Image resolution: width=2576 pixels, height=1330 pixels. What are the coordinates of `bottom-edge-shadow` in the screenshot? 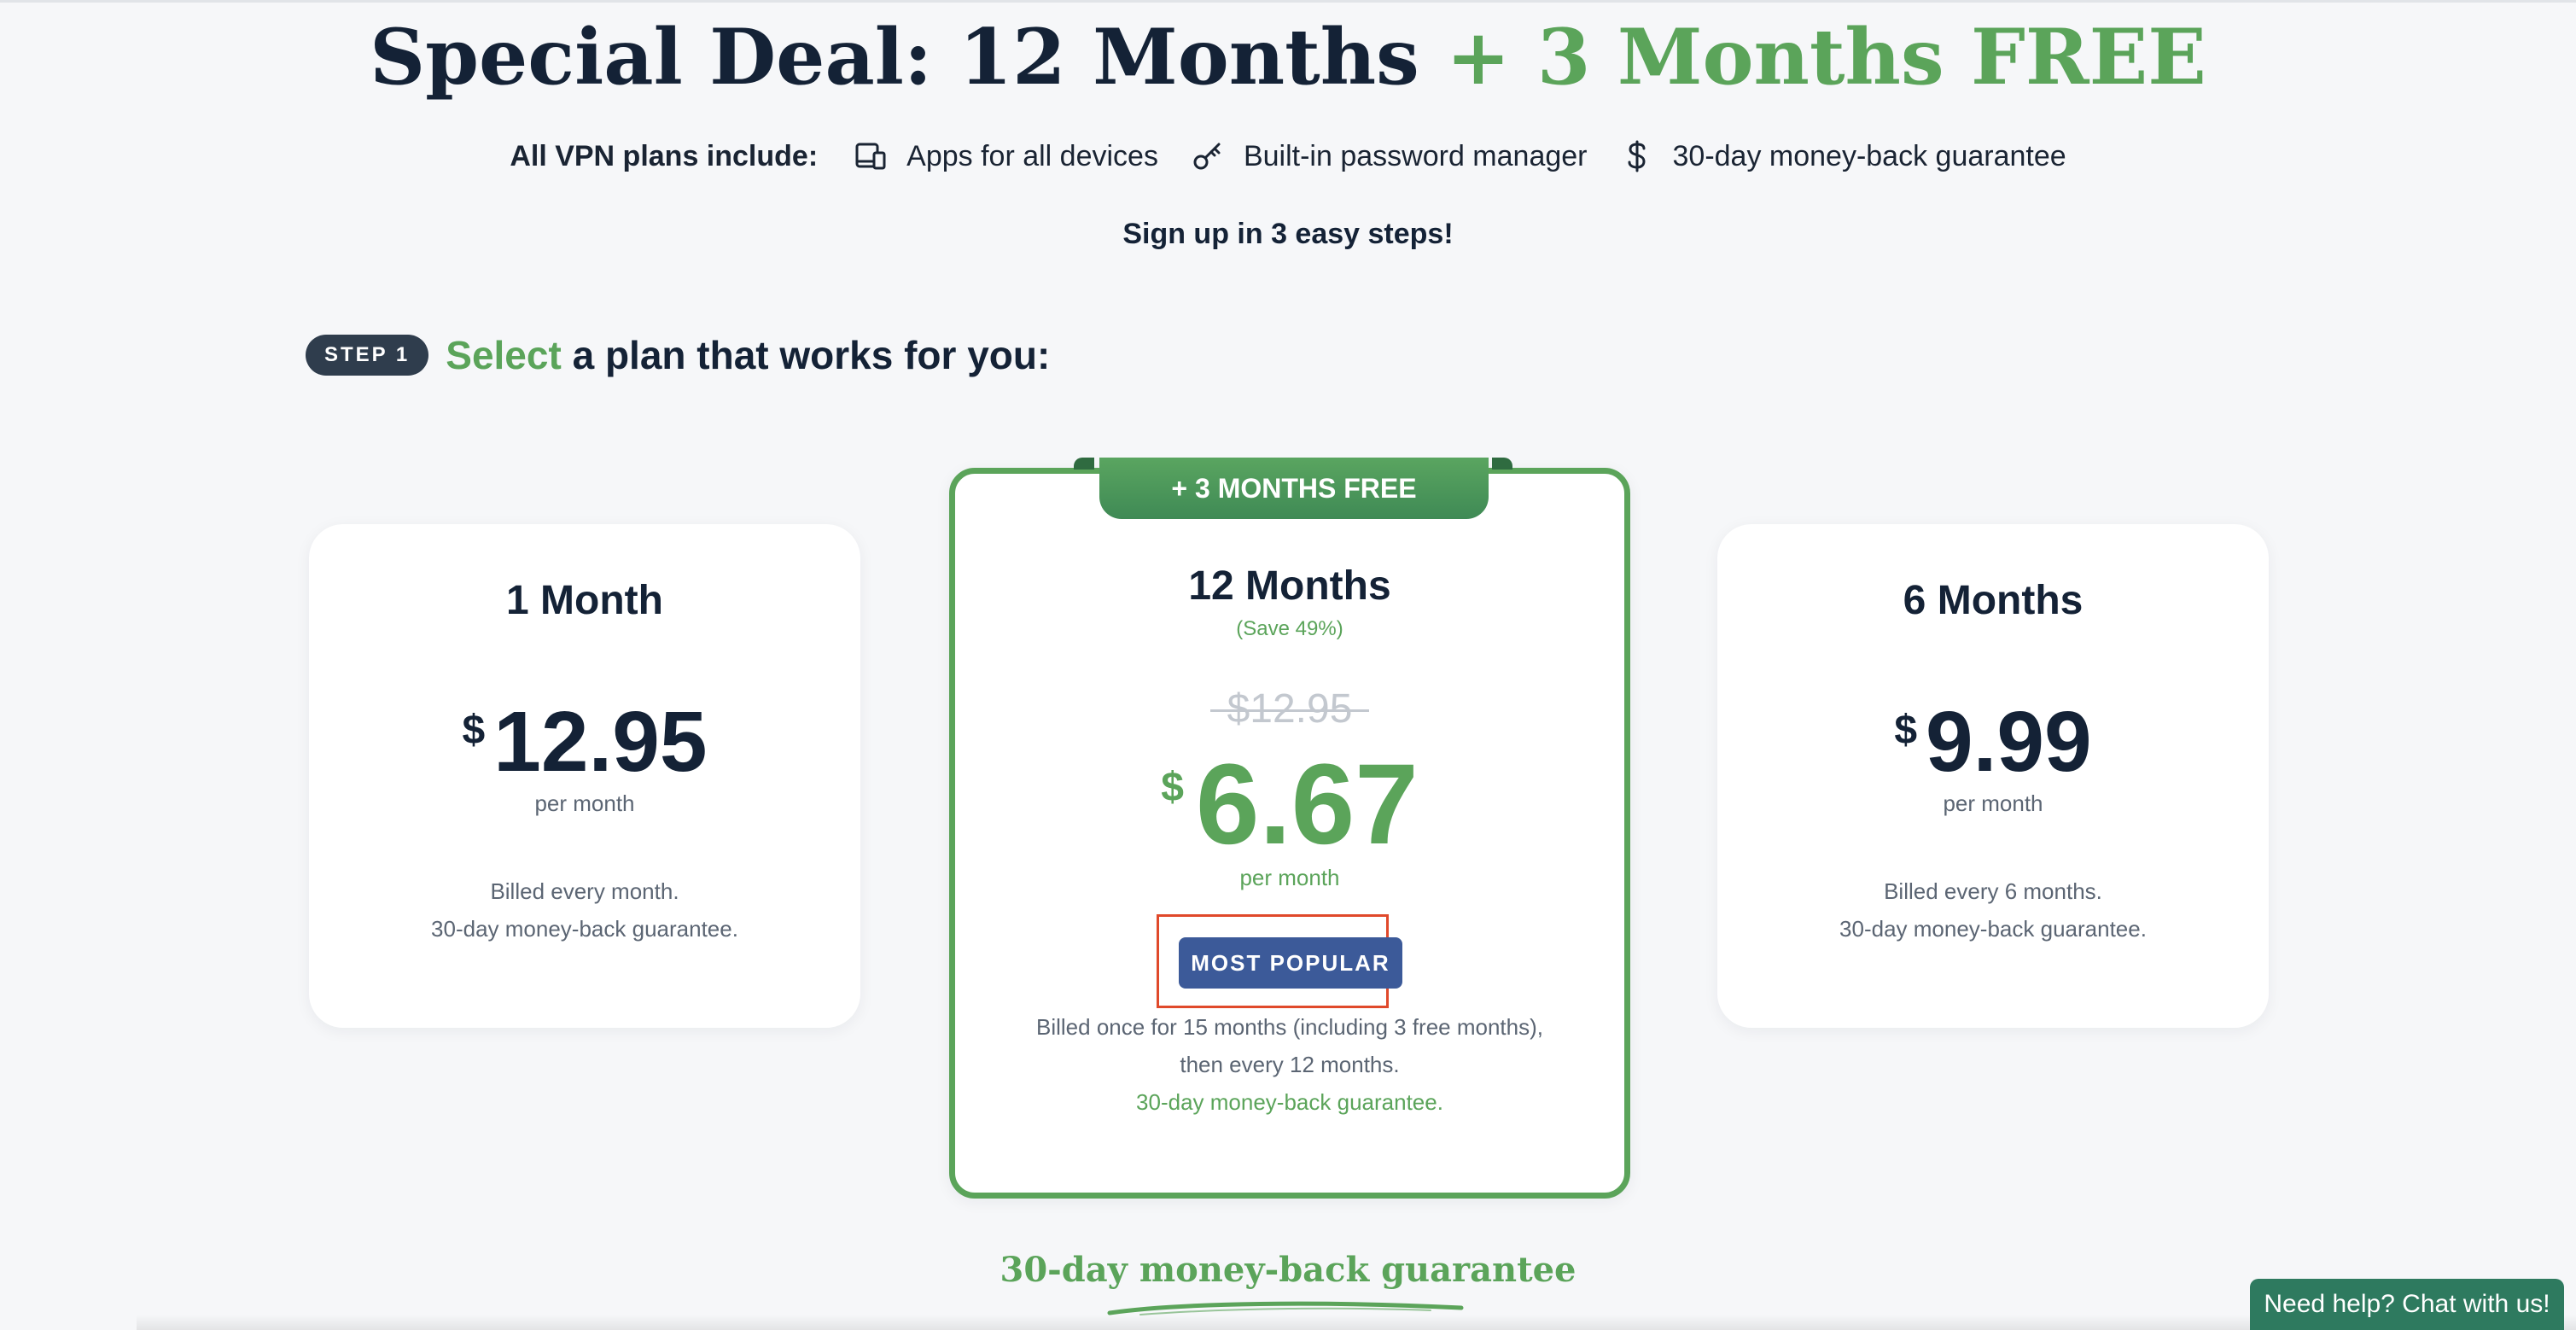 It's located at (1356, 1322).